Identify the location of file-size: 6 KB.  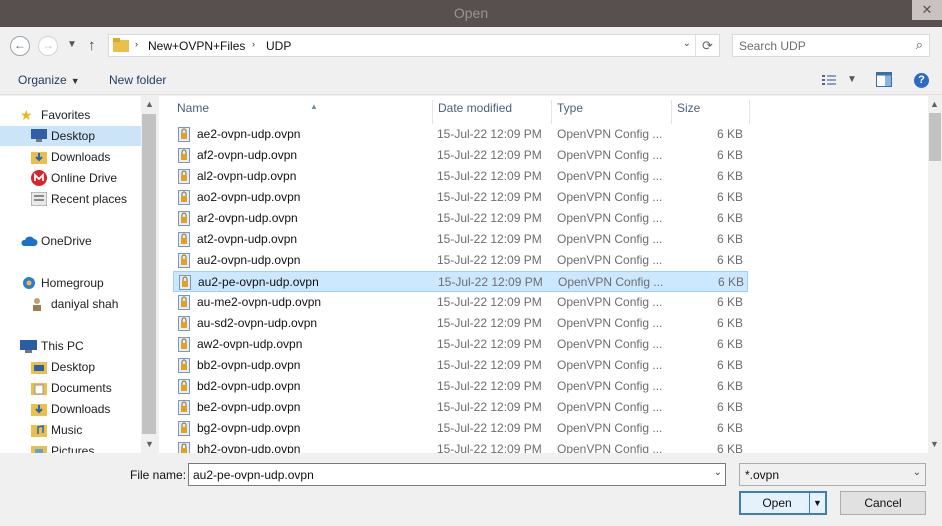
(729, 155).